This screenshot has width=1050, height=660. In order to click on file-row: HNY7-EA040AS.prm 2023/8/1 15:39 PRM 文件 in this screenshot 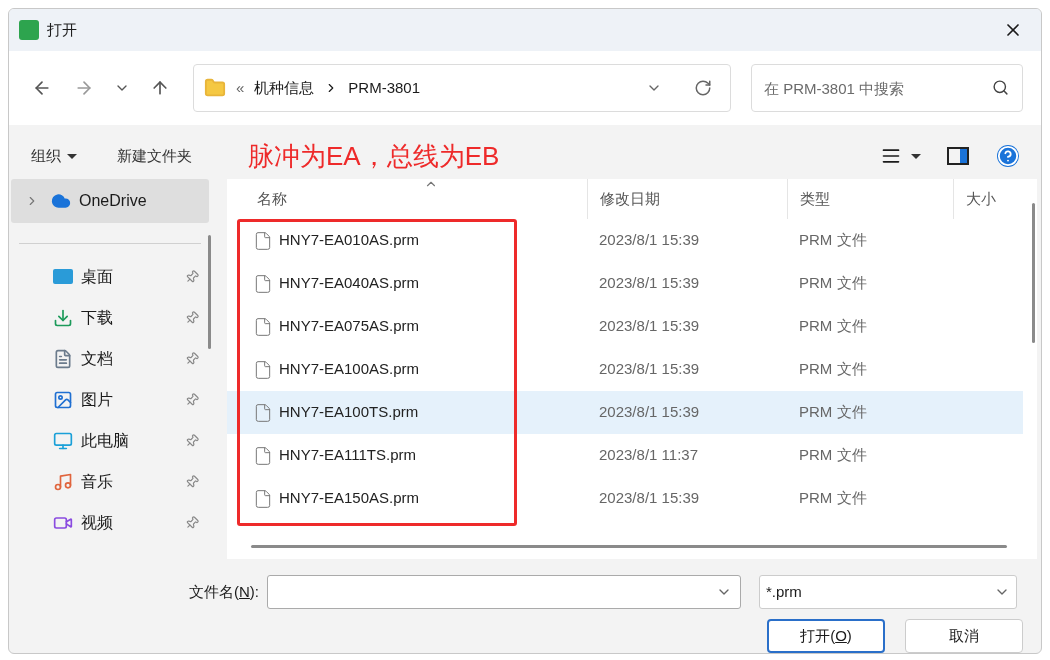, I will do `click(625, 283)`.